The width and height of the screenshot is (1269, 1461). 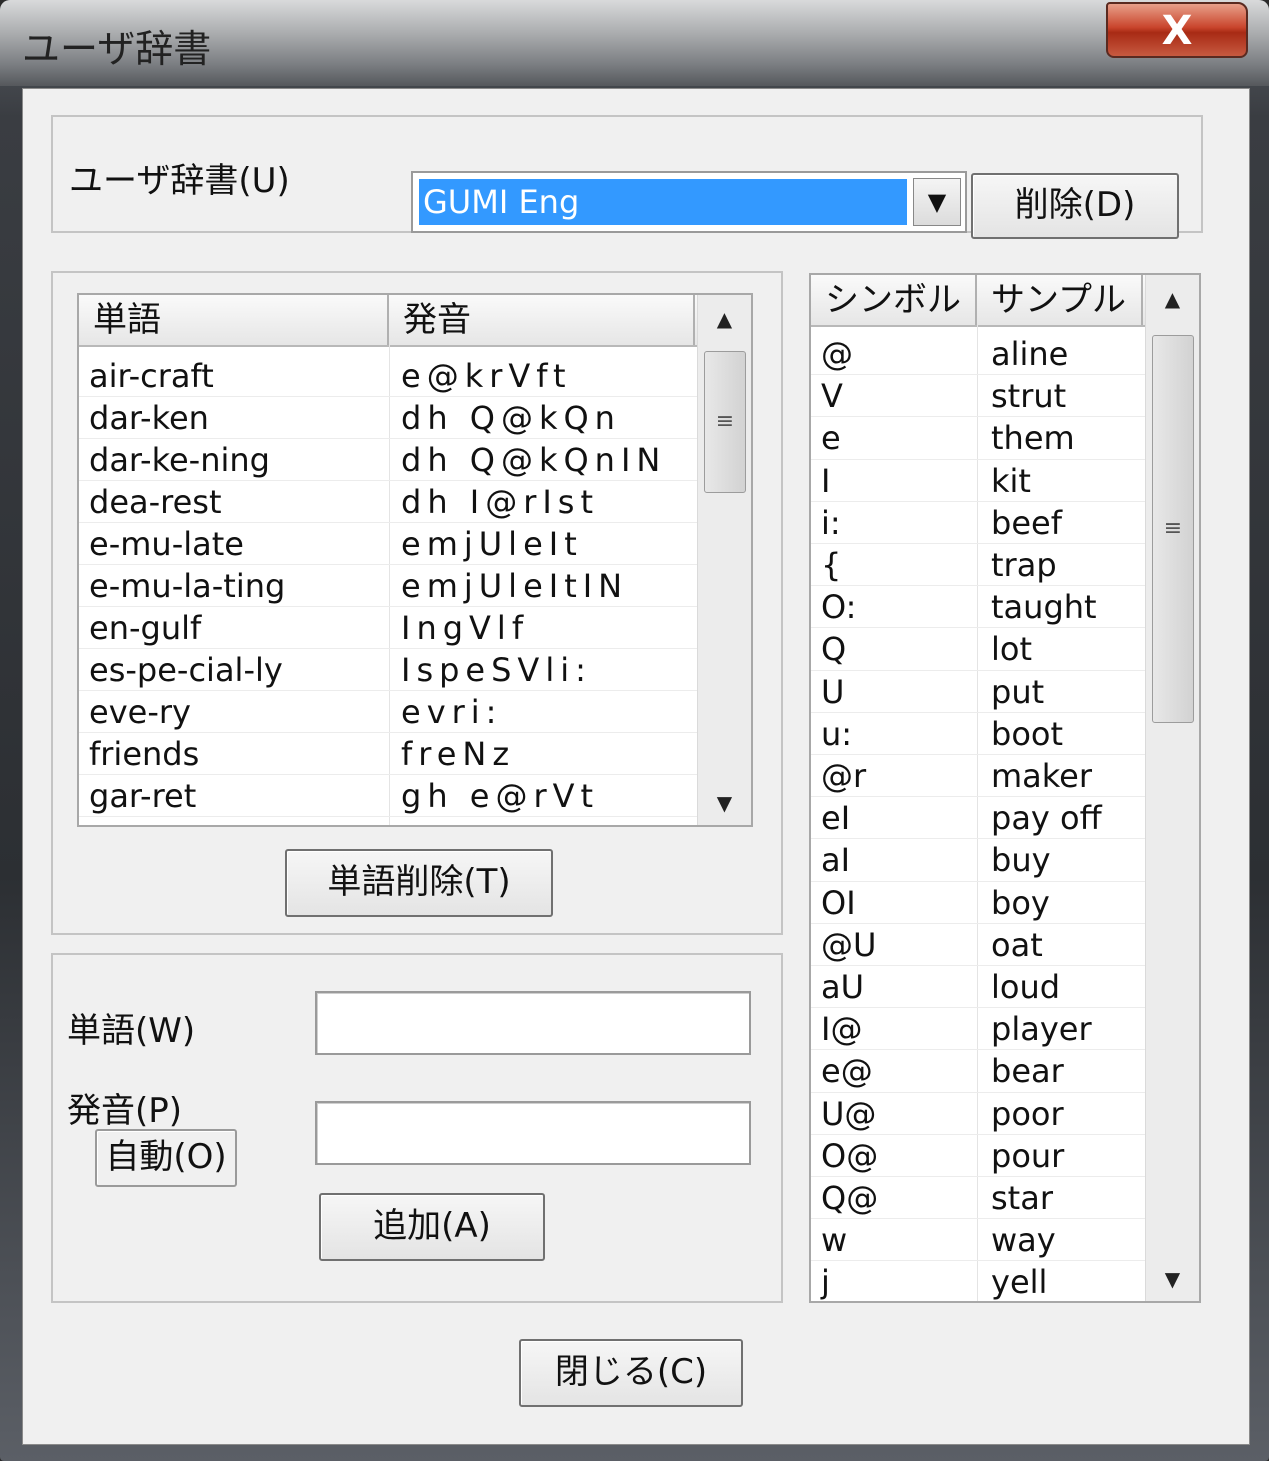 I want to click on sample-cell: kit, so click(x=1011, y=481).